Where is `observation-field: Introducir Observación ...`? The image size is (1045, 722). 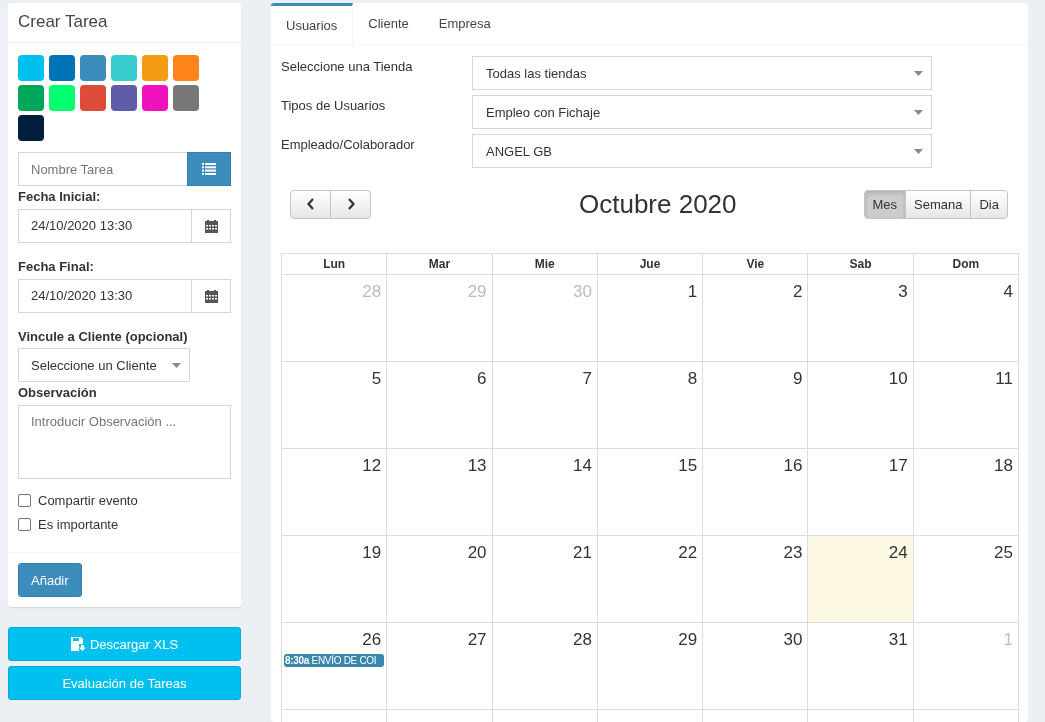 observation-field: Introducir Observación ... is located at coordinates (124, 442).